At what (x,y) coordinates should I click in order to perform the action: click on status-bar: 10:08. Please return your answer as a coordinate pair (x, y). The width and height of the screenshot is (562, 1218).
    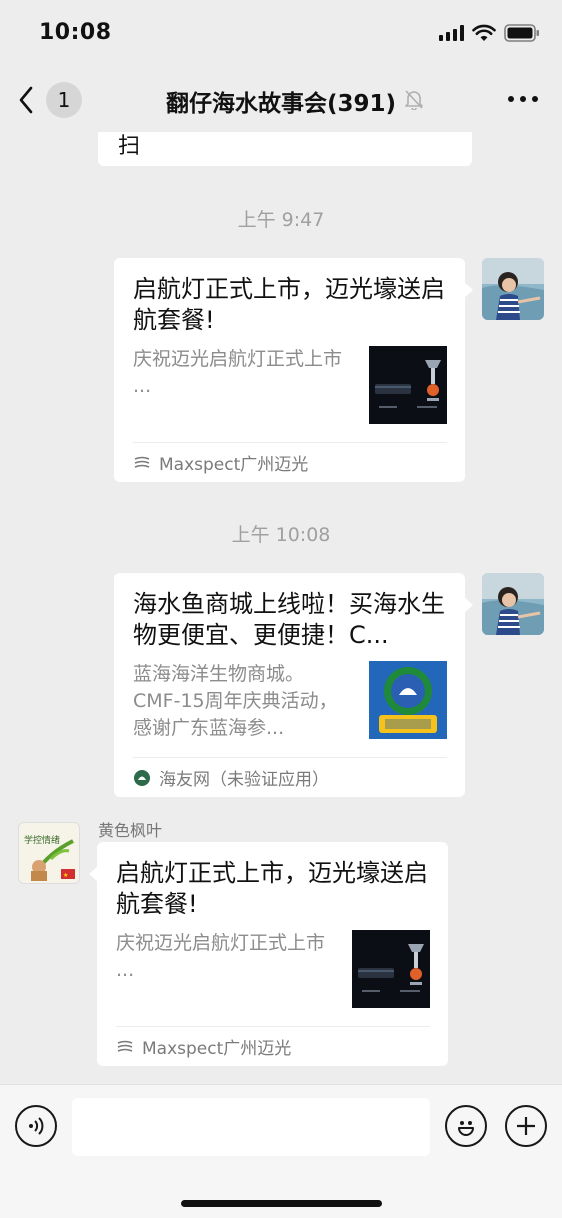
    Looking at the image, I should click on (281, 34).